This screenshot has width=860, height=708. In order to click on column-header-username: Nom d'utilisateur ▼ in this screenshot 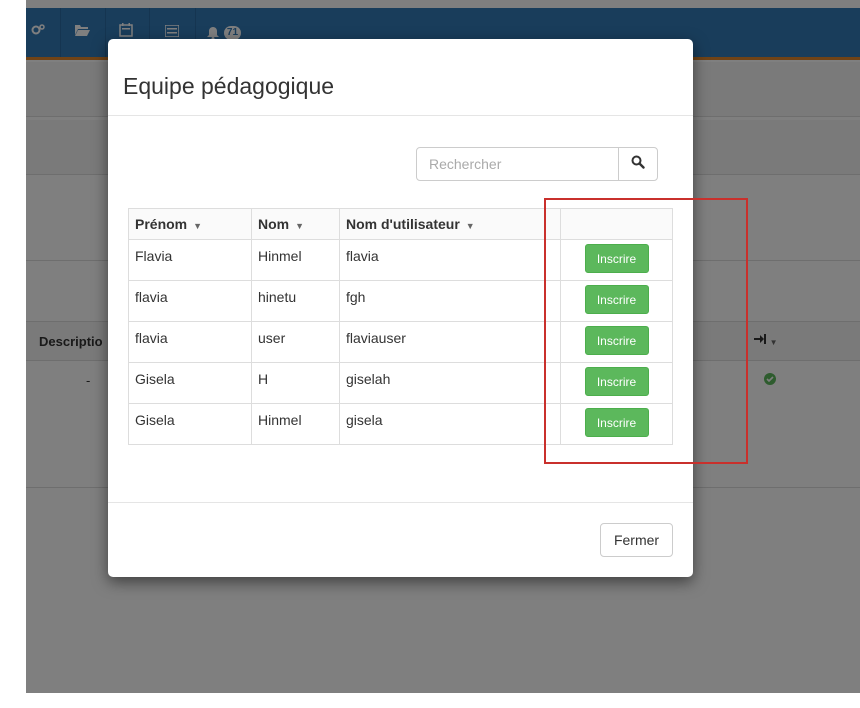, I will do `click(450, 224)`.